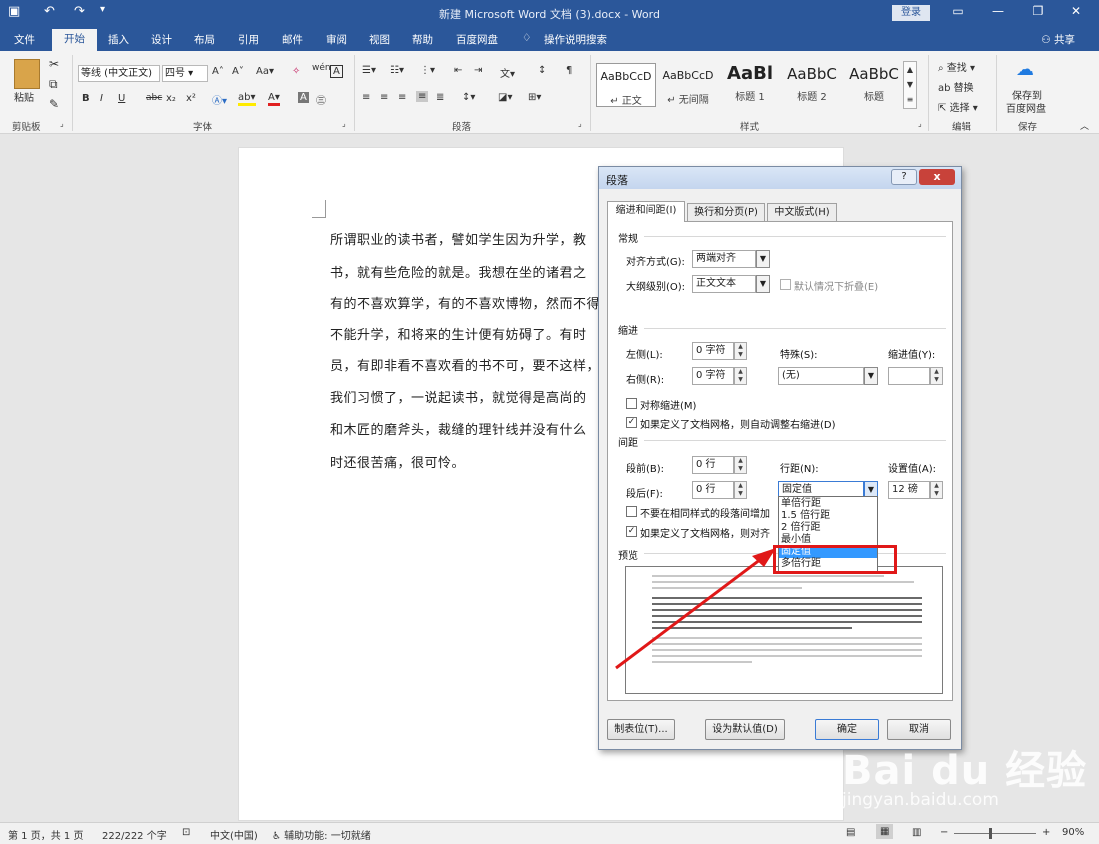  What do you see at coordinates (321, 834) in the screenshot?
I see `accessibility-status: ♿ 辅助功能: 一切就绪` at bounding box center [321, 834].